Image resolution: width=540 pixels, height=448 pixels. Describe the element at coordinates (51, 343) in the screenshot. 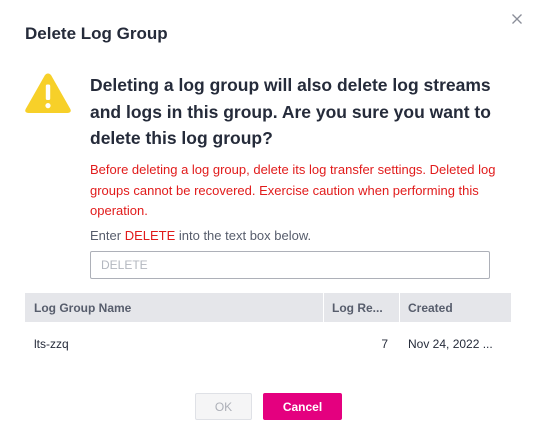

I see `cell-log-group-name: lts-zzq` at that location.